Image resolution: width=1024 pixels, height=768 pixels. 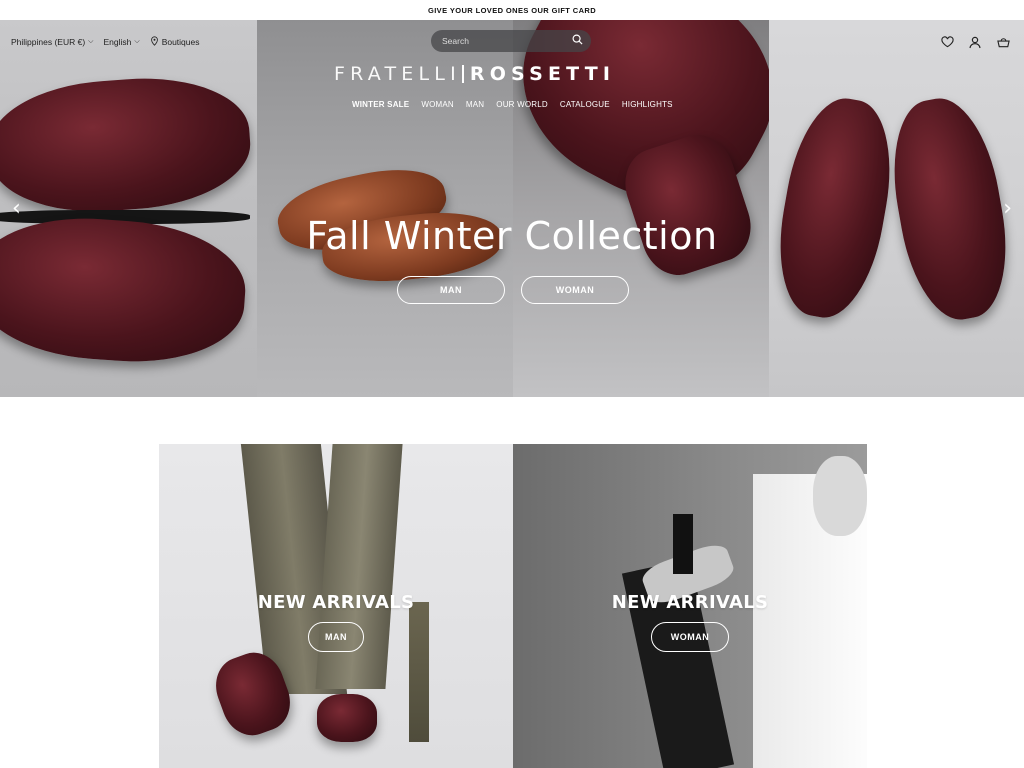 What do you see at coordinates (154, 42) in the screenshot?
I see `location-pin-icon` at bounding box center [154, 42].